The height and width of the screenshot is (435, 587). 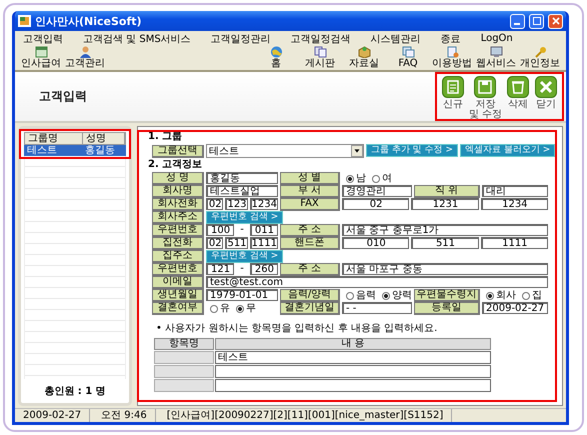 I want to click on column-header: 성명, so click(x=104, y=138).